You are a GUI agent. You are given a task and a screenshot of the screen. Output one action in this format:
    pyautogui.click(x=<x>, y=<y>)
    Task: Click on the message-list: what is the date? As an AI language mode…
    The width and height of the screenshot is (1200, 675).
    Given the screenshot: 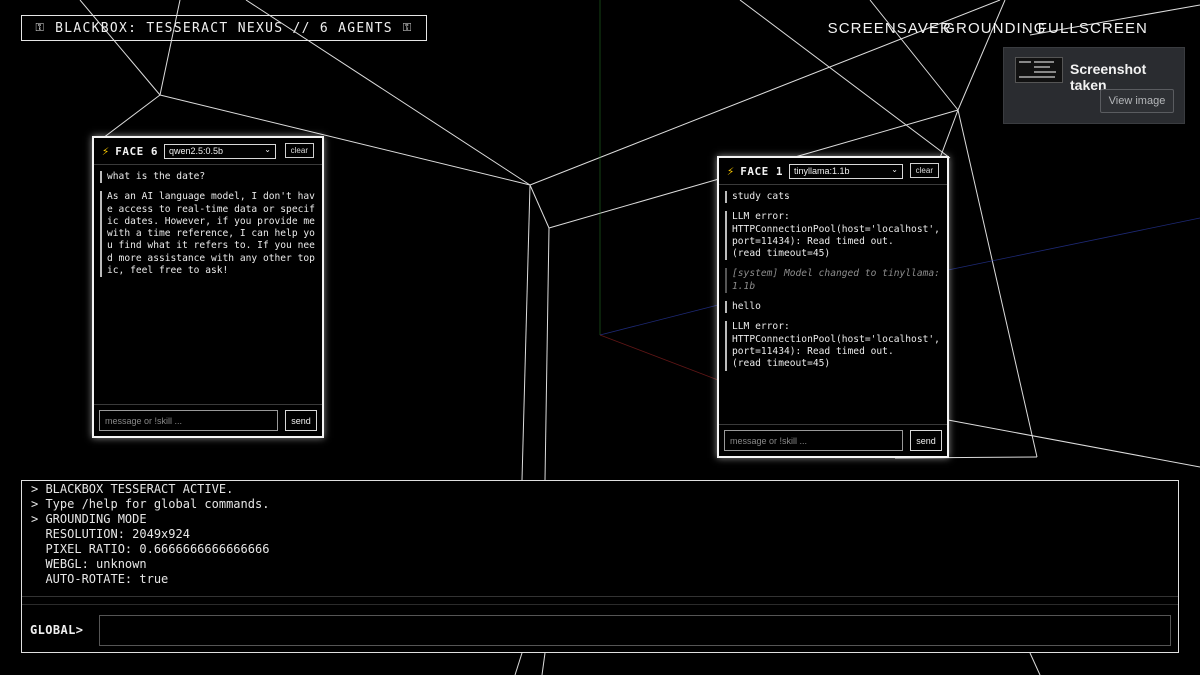 What is the action you would take?
    pyautogui.click(x=208, y=221)
    